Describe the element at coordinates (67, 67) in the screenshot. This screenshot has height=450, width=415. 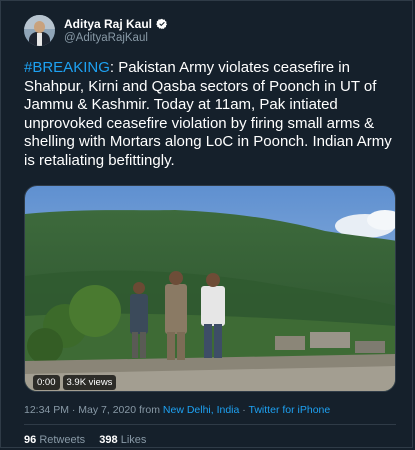
I see `hashtag-link: #BREAKING` at that location.